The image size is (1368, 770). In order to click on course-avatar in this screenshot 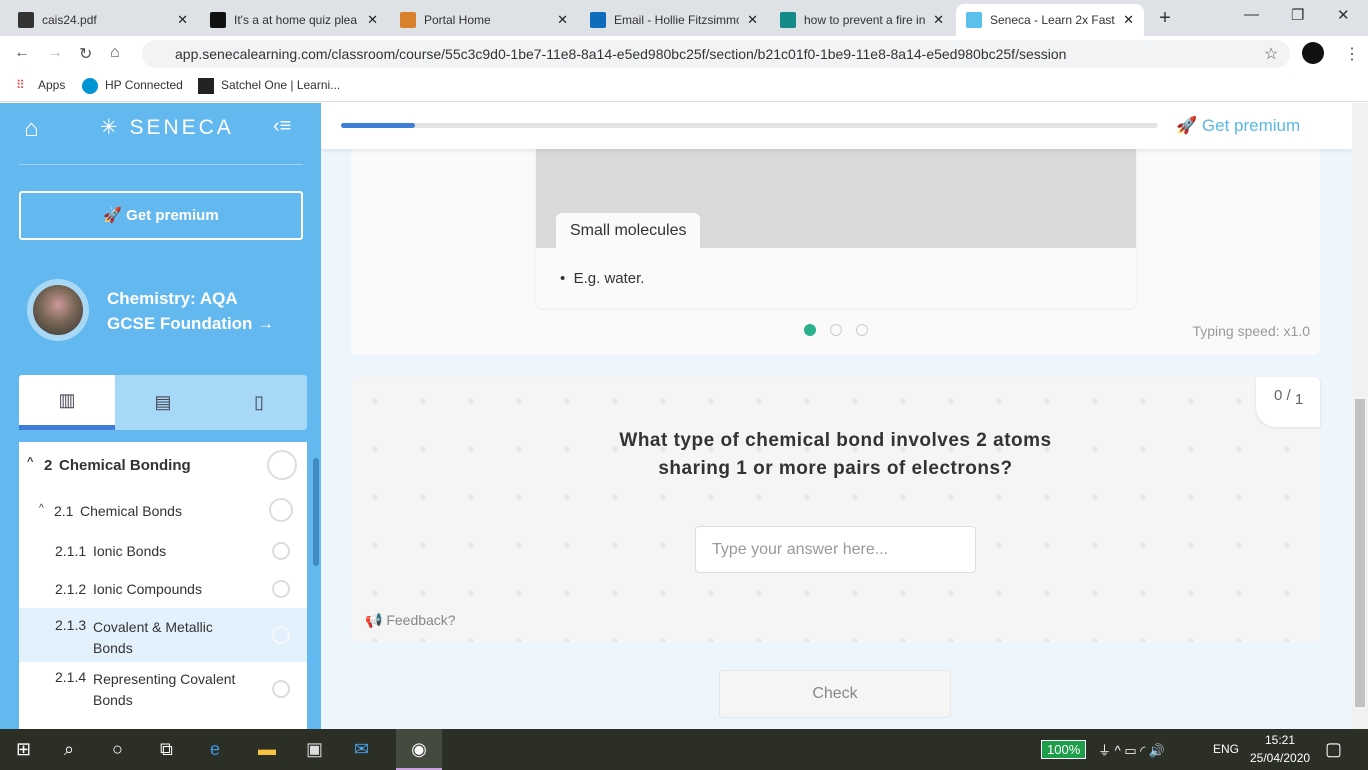, I will do `click(58, 310)`.